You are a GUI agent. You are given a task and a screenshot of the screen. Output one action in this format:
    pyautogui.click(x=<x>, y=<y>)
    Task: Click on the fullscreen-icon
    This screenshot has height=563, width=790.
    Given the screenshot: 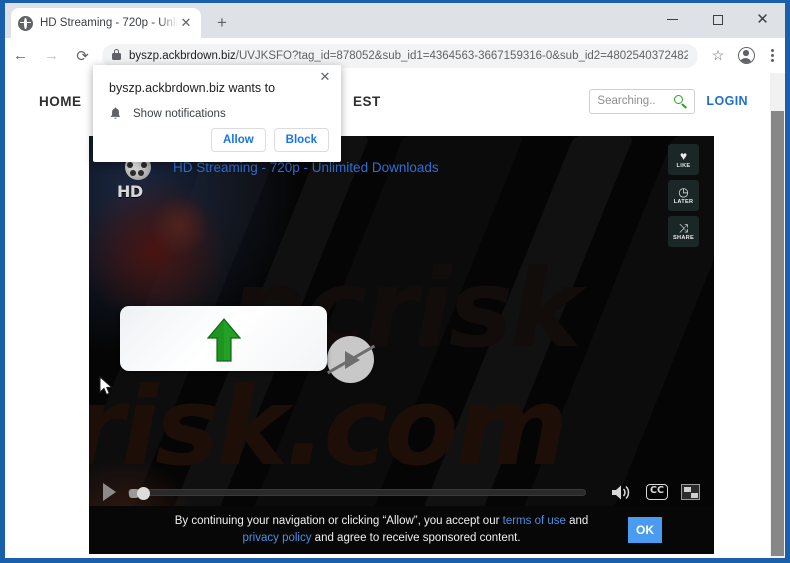 What is the action you would take?
    pyautogui.click(x=690, y=492)
    